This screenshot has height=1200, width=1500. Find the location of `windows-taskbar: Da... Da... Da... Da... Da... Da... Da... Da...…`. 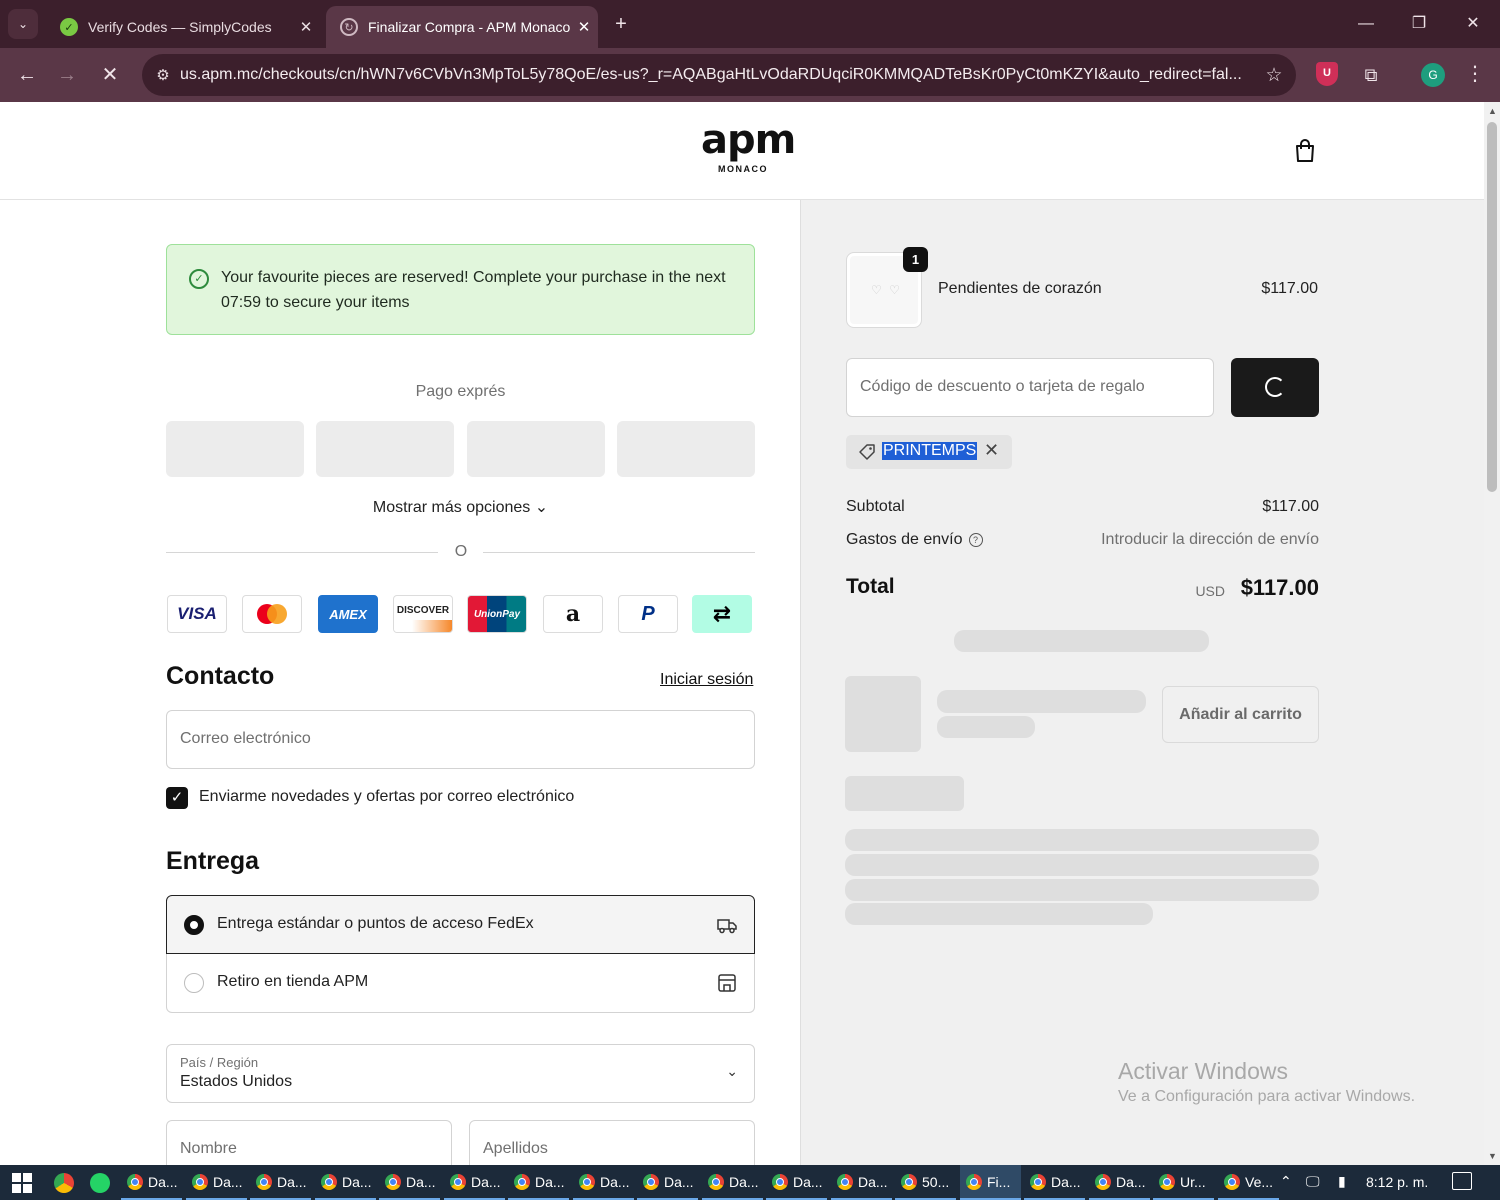

windows-taskbar: Da... Da... Da... Da... Da... Da... Da... Da...… is located at coordinates (750, 1182).